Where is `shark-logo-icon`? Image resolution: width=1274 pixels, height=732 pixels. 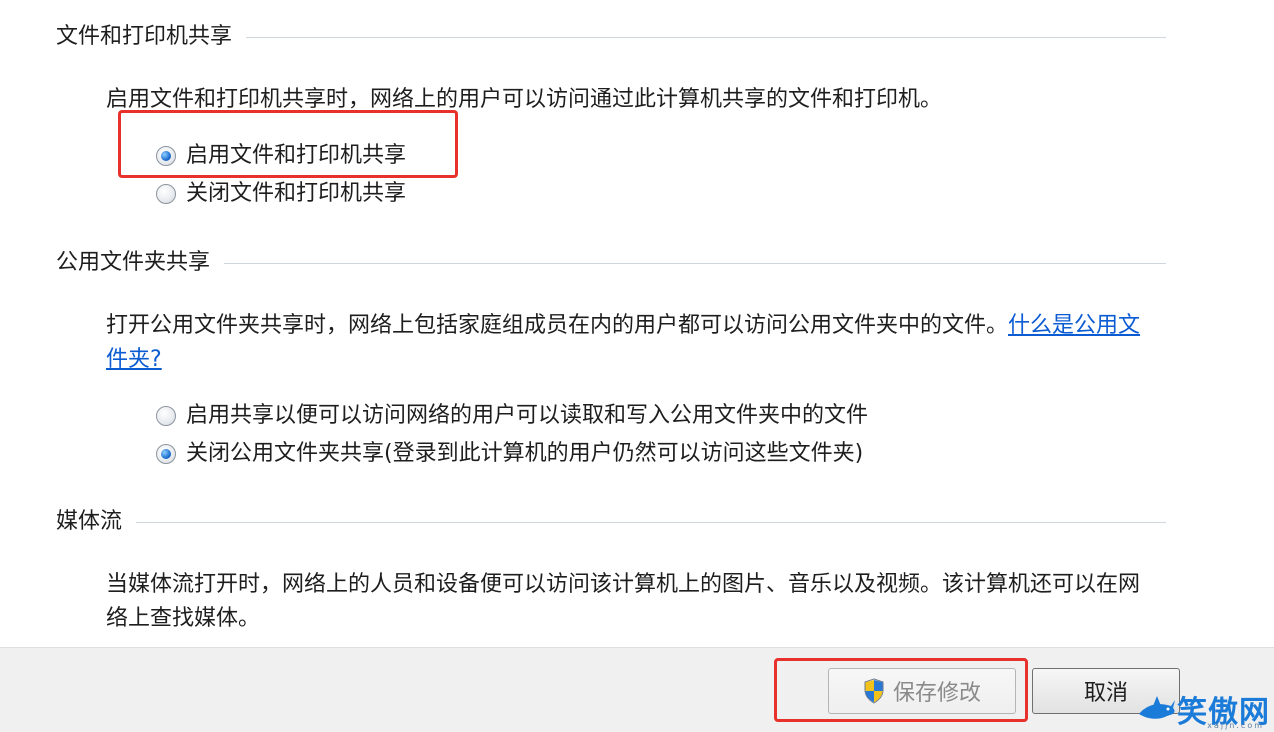
shark-logo-icon is located at coordinates (1157, 707).